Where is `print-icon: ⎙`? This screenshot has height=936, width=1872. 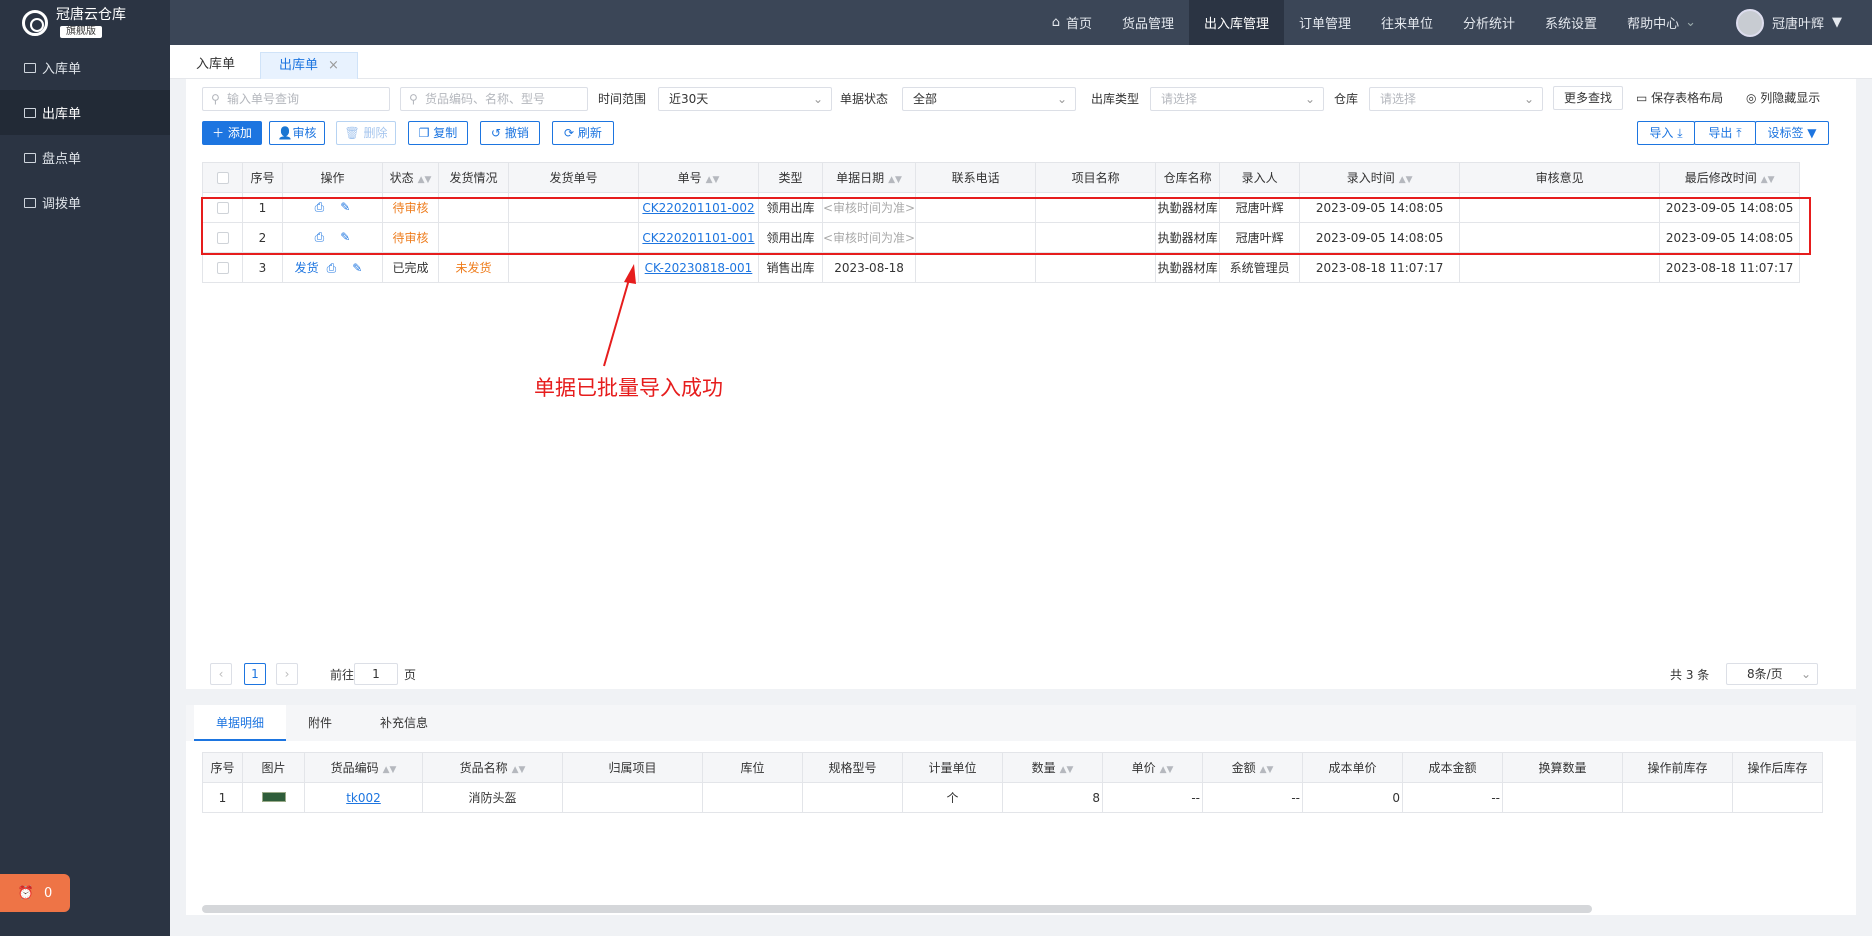
print-icon: ⎙ is located at coordinates (332, 268).